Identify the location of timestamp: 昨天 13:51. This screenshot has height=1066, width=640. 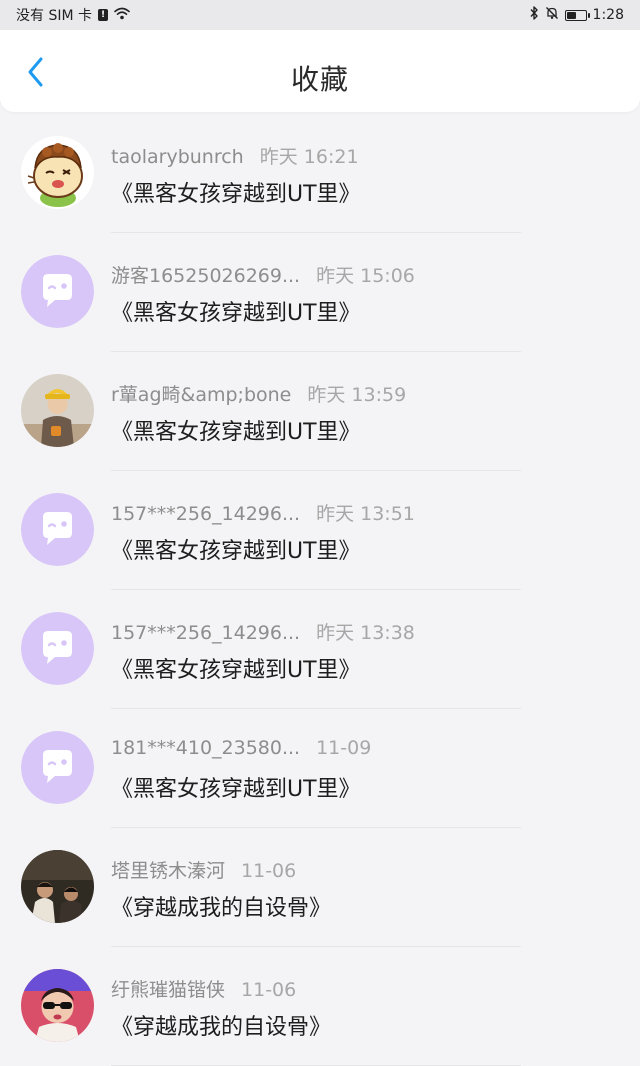
(365, 514).